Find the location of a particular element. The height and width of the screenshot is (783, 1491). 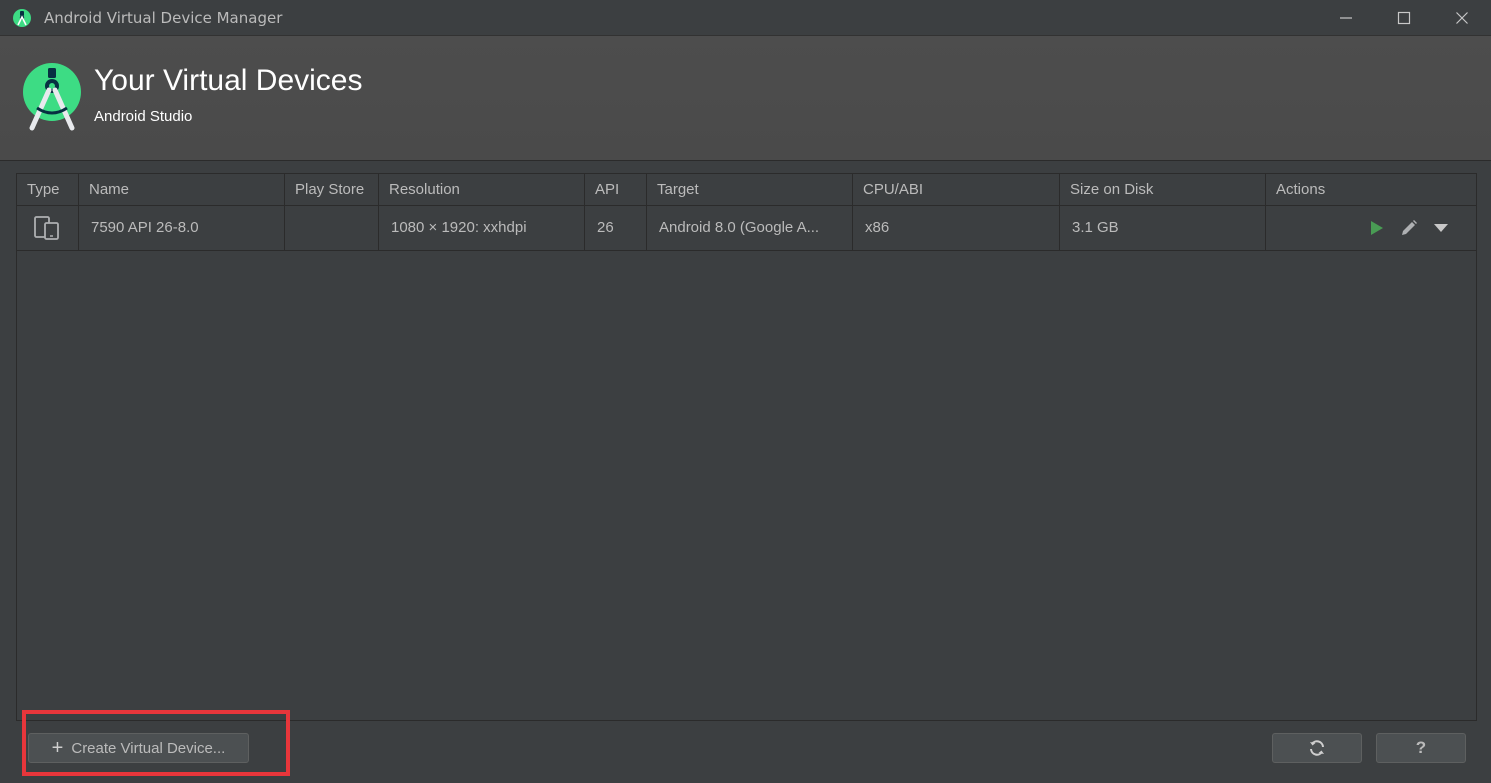

android-studio-logo-icon is located at coordinates (52, 97).